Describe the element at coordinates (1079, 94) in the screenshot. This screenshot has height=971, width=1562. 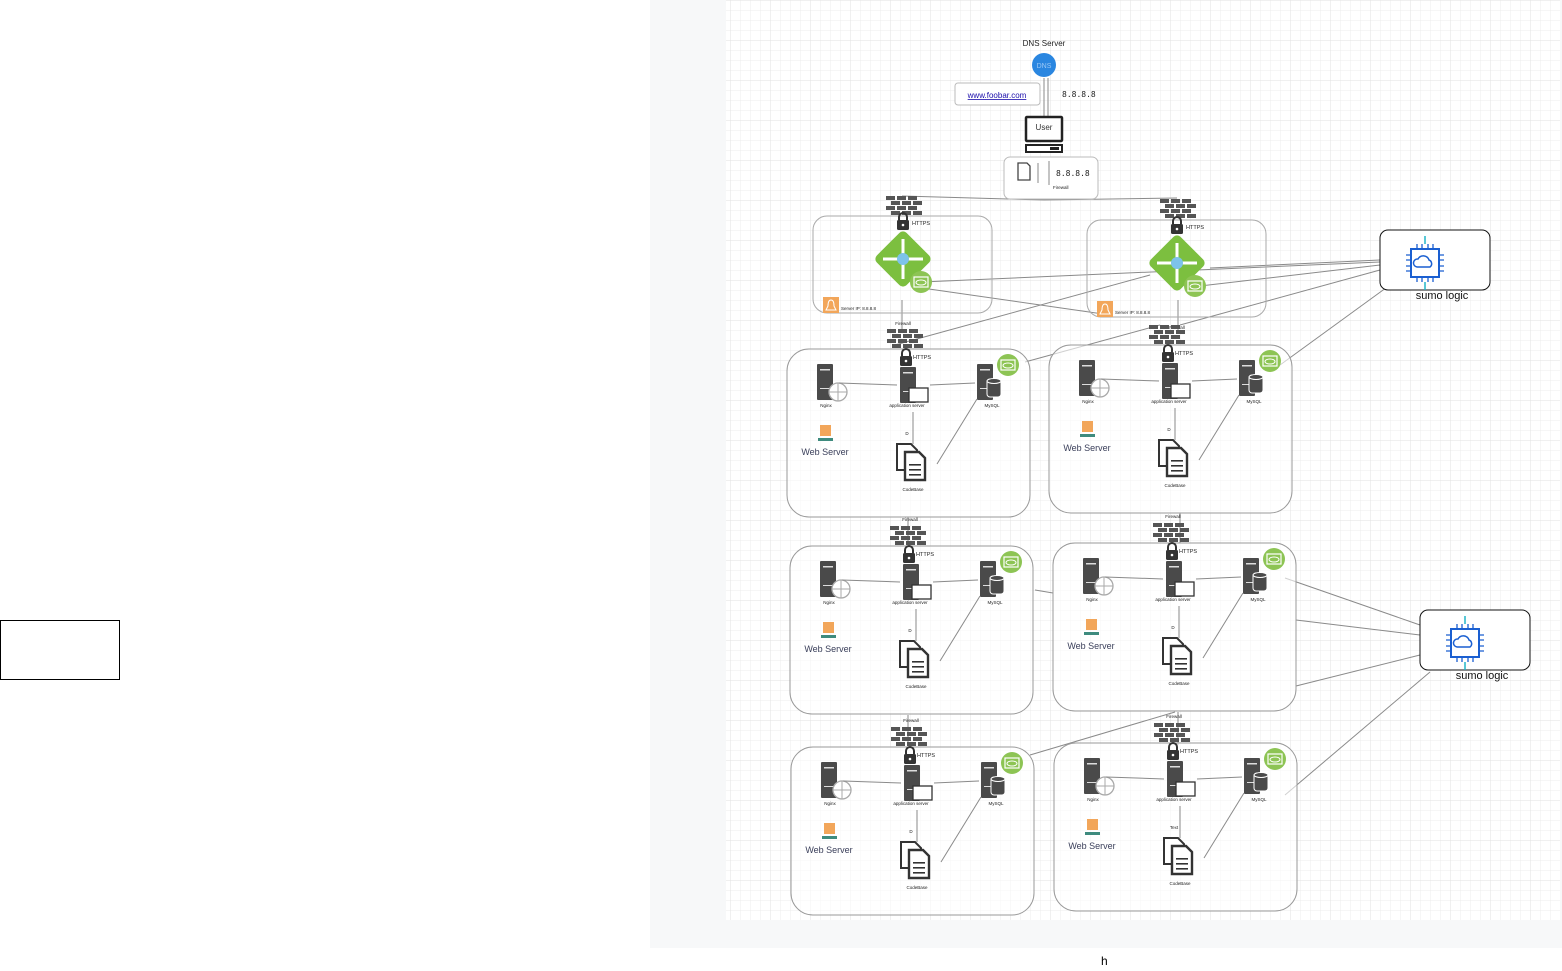
I see `dns-ip-label: 8.8.8.8` at that location.